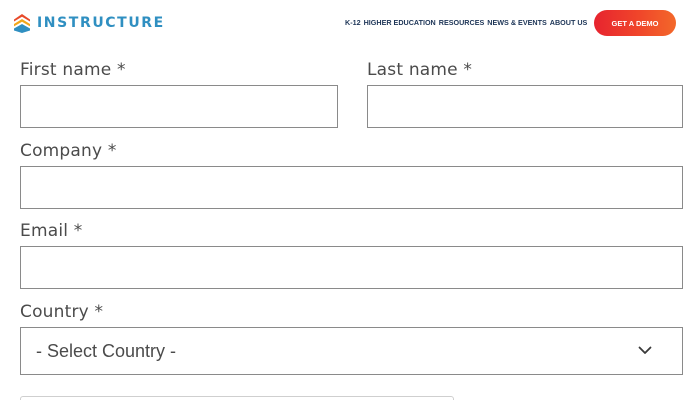 Image resolution: width=700 pixels, height=400 pixels. I want to click on company-label: Company *, so click(68, 151).